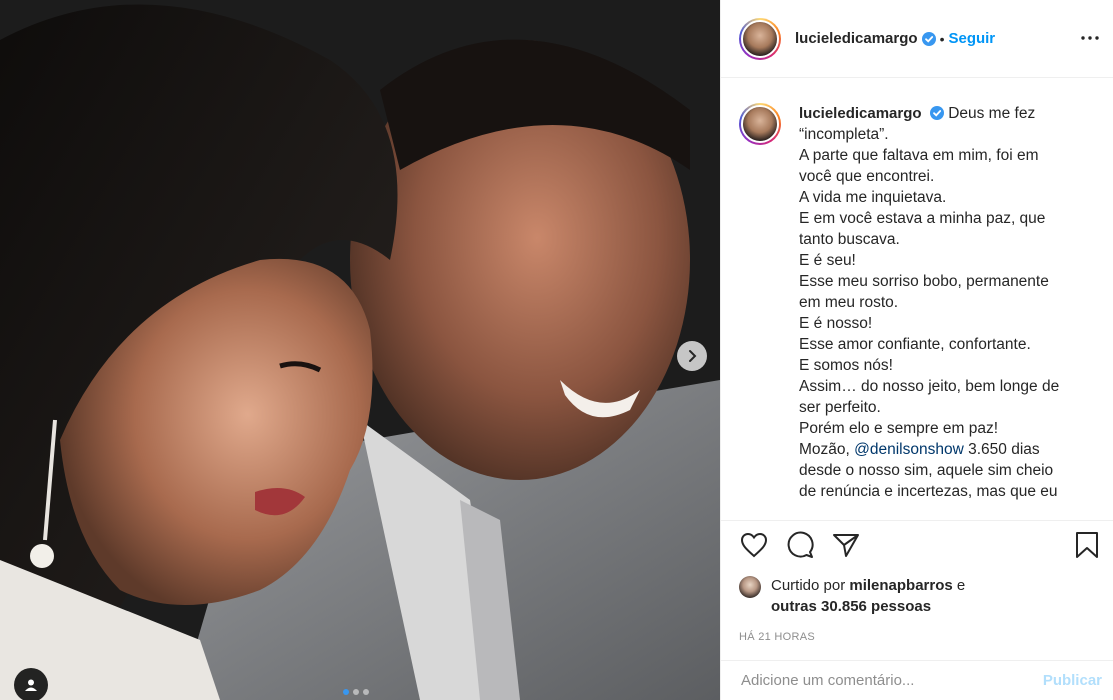 This screenshot has height=700, width=1113. Describe the element at coordinates (827, 260) in the screenshot. I see `caption-line: E é seu!` at that location.